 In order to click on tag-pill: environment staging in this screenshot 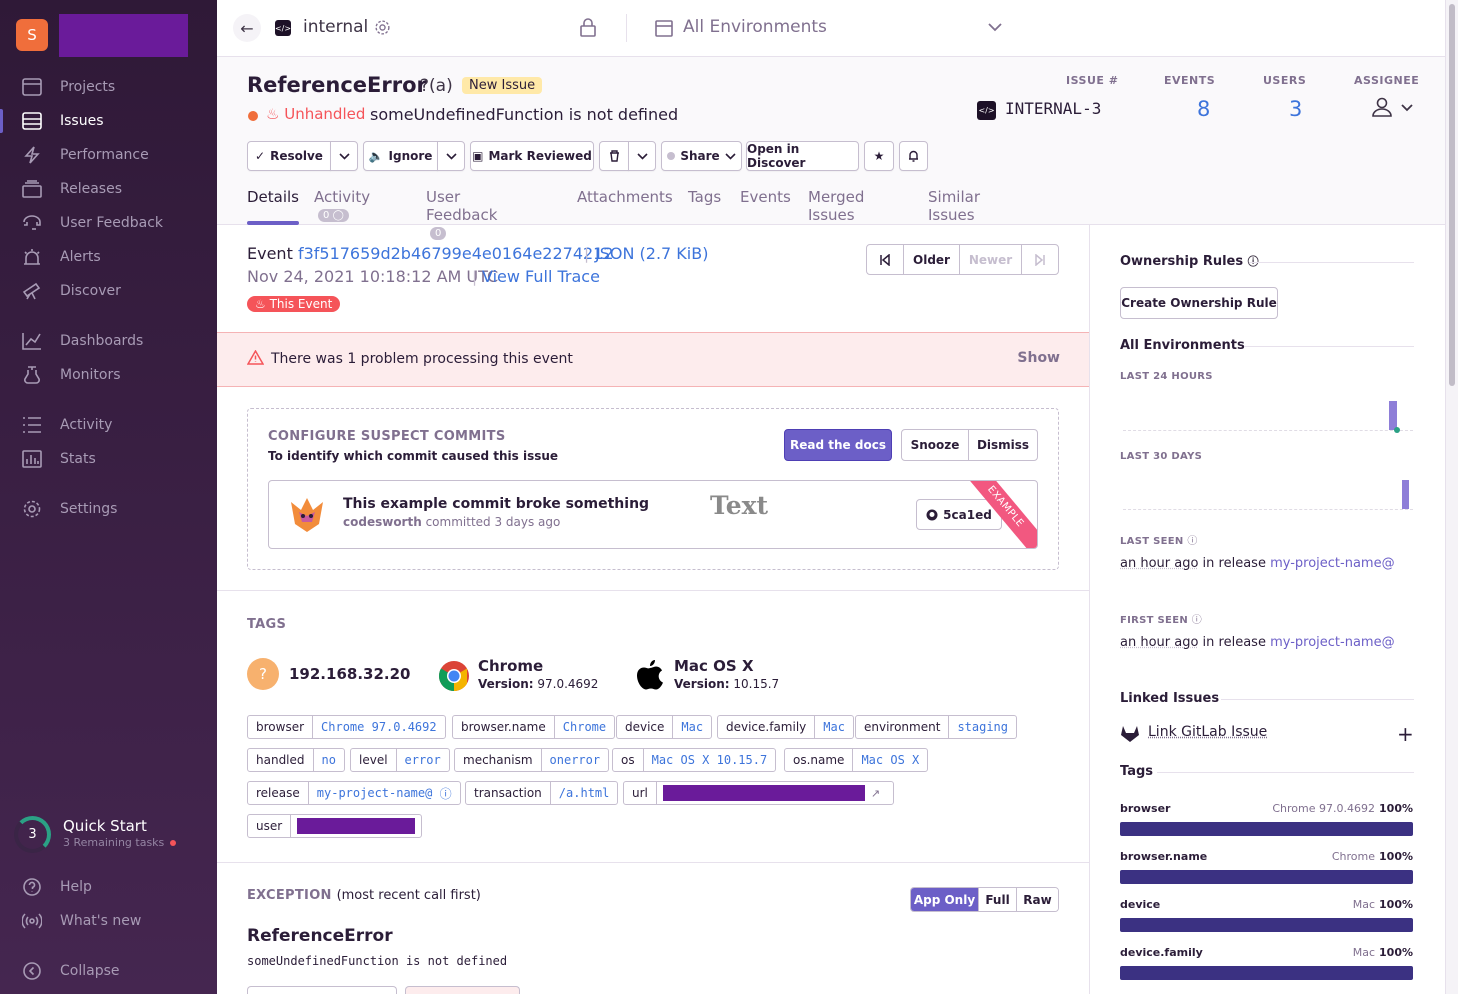, I will do `click(936, 727)`.